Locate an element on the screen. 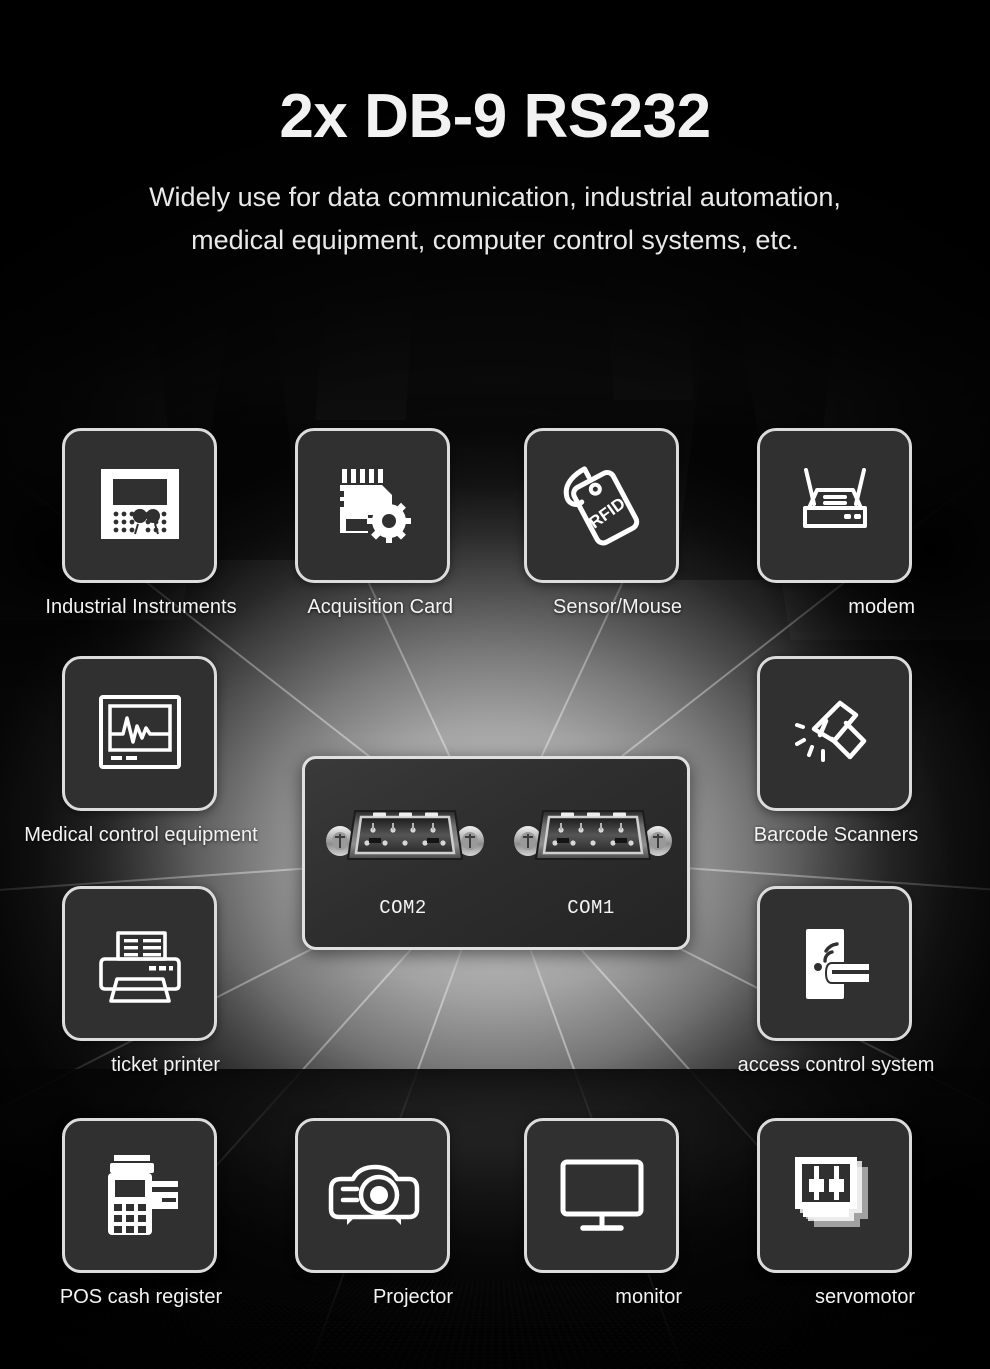 This screenshot has width=990, height=1369. port-label-com1: COM1 is located at coordinates (591, 908).